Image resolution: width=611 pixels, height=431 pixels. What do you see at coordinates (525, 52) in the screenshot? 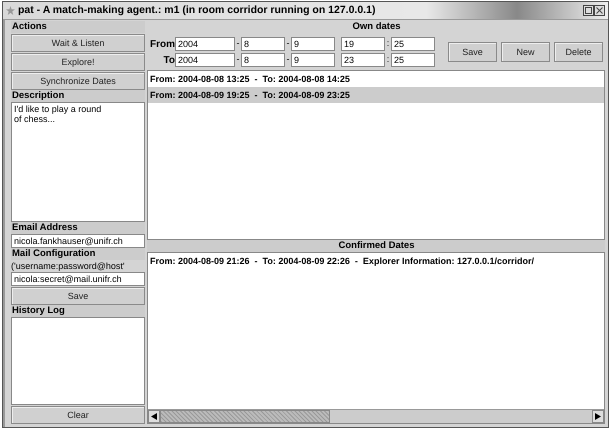
I see `date-button: New` at bounding box center [525, 52].